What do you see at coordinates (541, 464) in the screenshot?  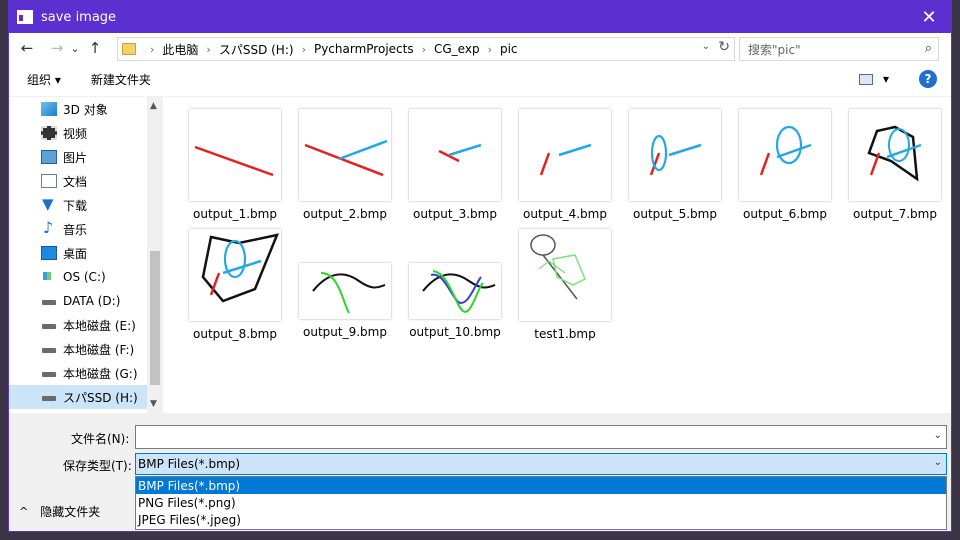 I see `filetype-select: BMP Files(*.bmp) ⌄` at bounding box center [541, 464].